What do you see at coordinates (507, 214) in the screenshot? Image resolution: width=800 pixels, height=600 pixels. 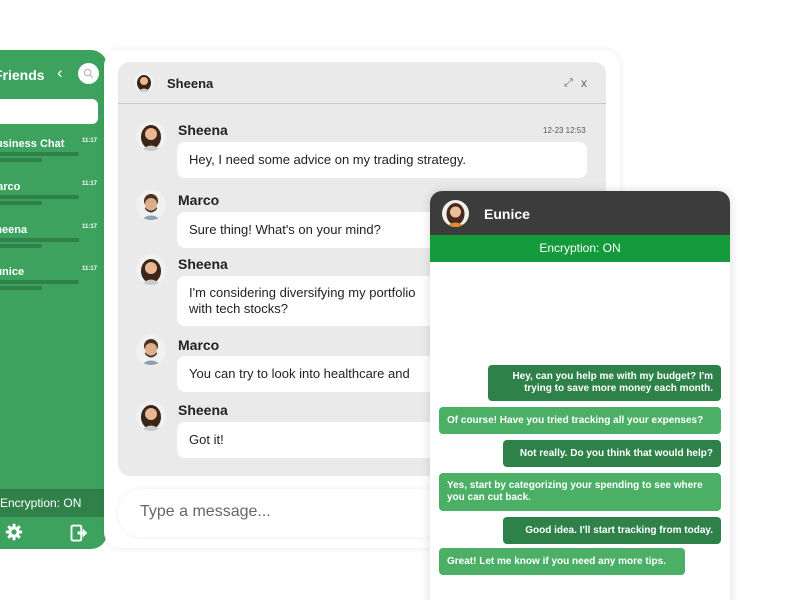 I see `popup-contact-name: Eunice` at bounding box center [507, 214].